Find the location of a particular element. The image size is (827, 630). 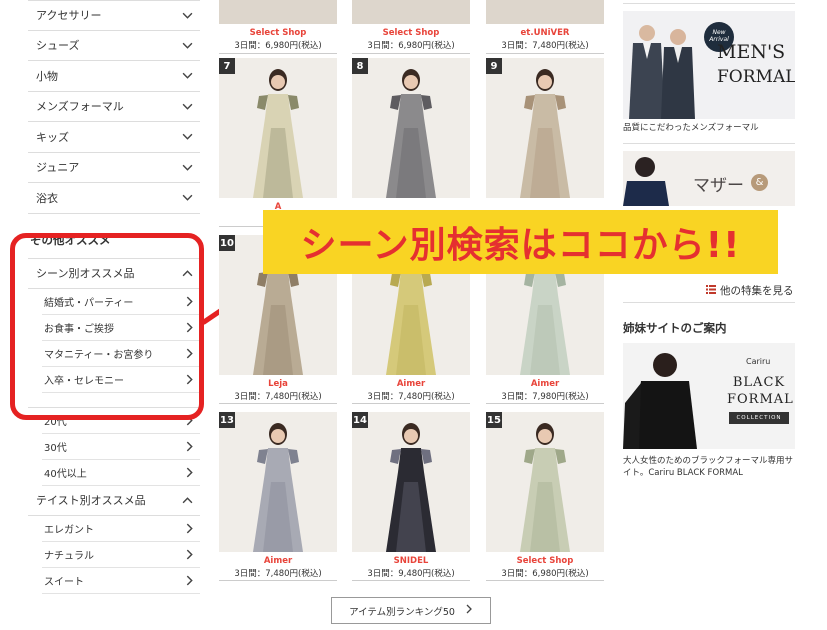

product-brand: et.UNiVER is located at coordinates (545, 33).